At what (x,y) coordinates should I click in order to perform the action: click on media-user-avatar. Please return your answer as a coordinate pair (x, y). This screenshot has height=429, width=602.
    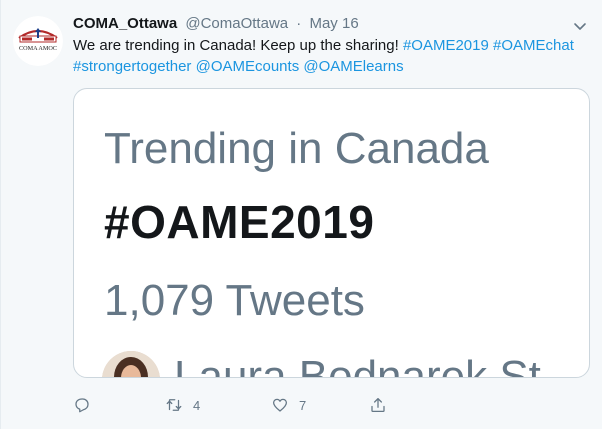
    Looking at the image, I should click on (131, 364).